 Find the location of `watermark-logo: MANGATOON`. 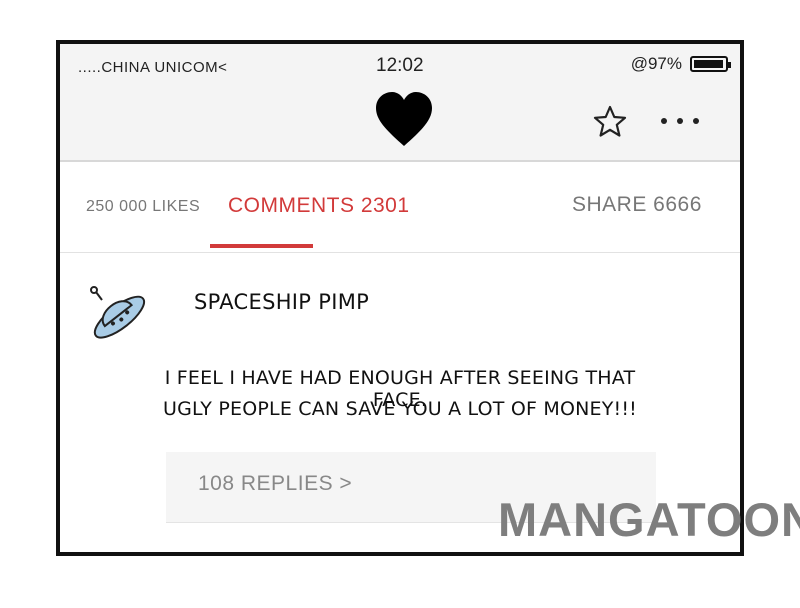

watermark-logo: MANGATOON is located at coordinates (649, 519).